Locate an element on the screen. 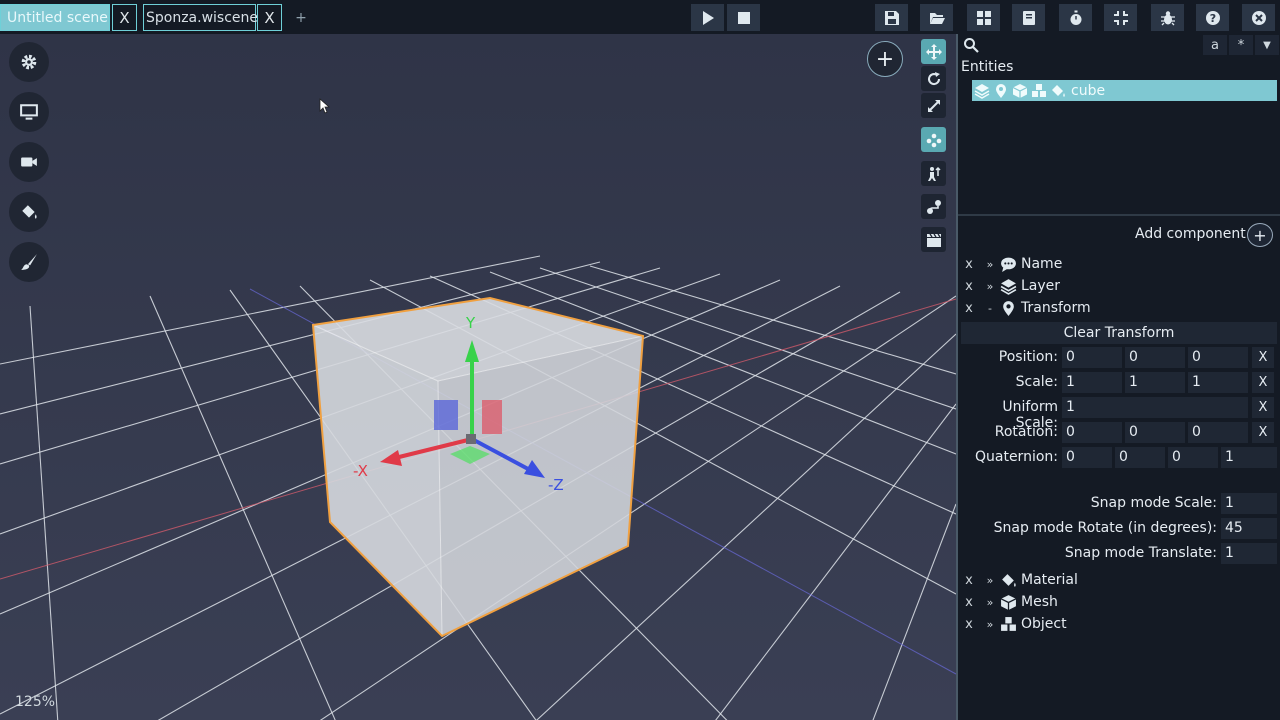  open-button is located at coordinates (936, 17).